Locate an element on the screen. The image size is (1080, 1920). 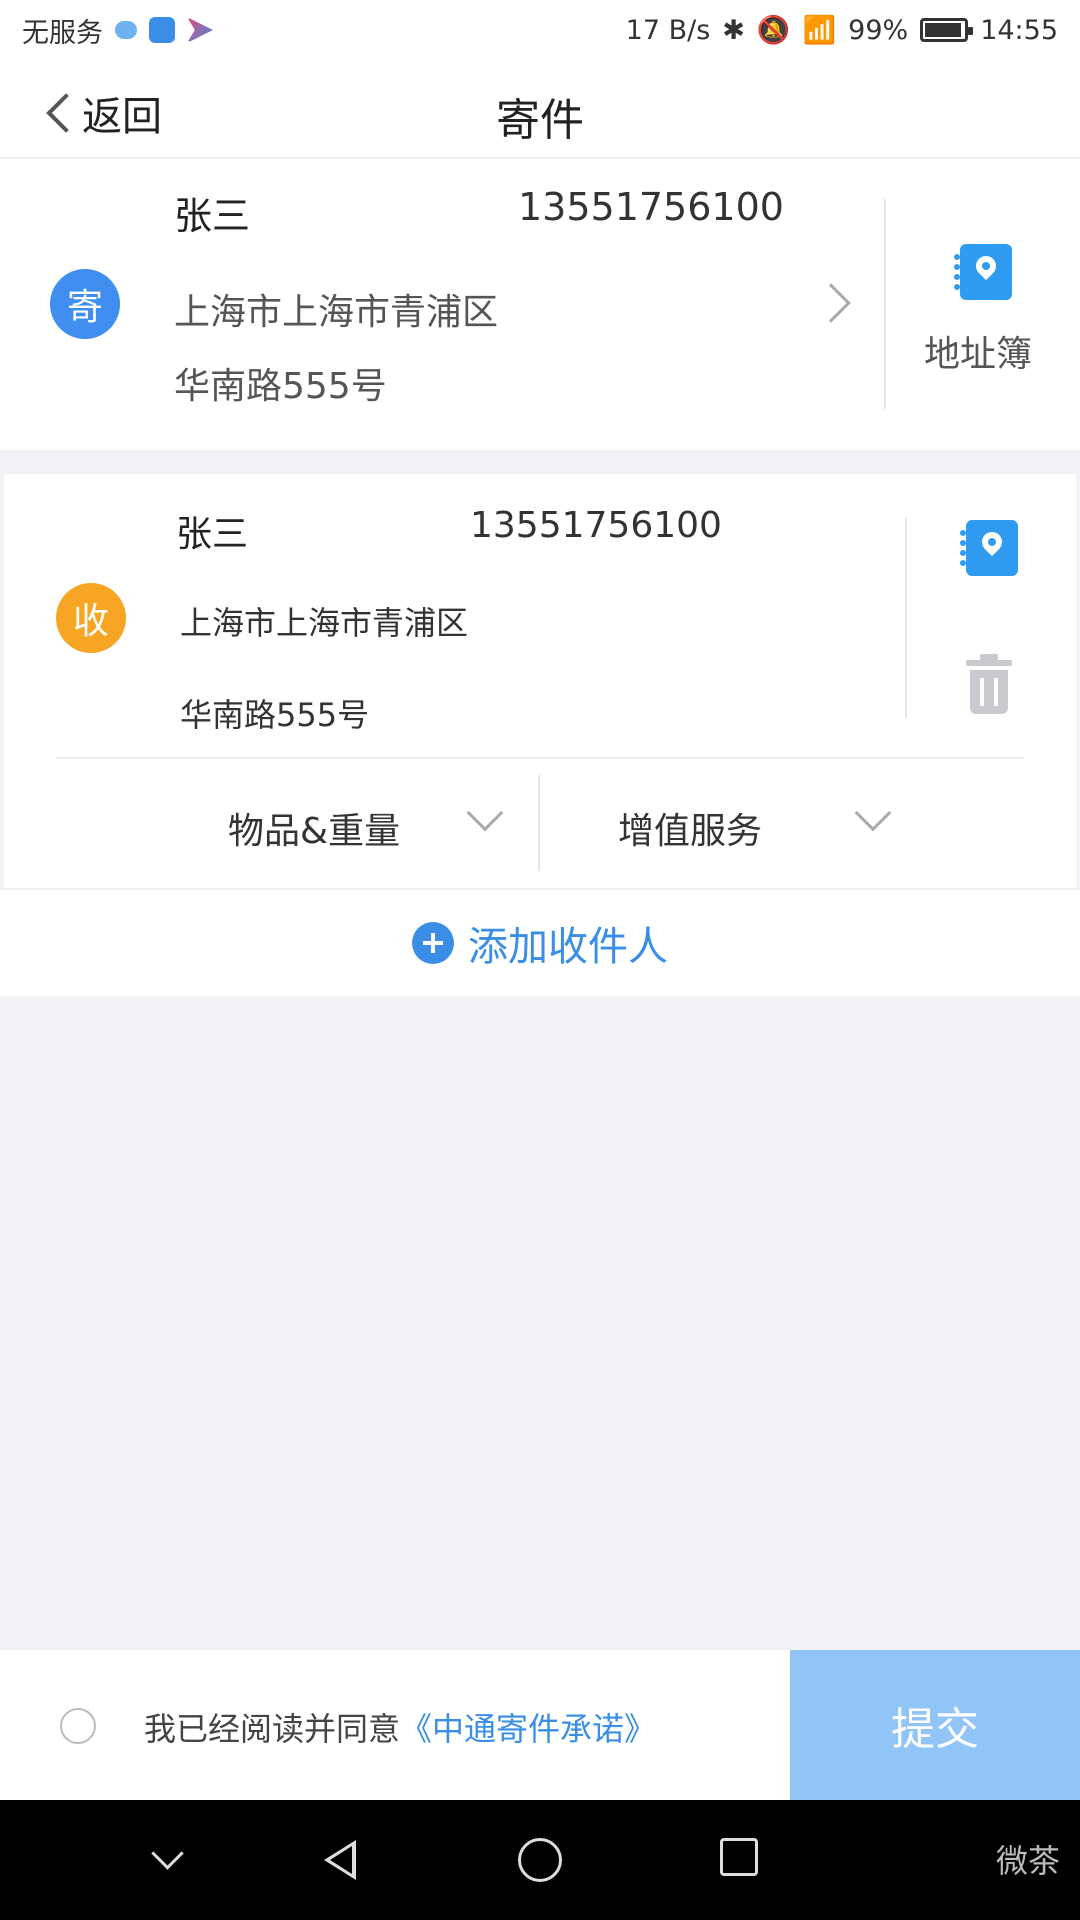
bottom-bar: 我已经阅读并同意《中通寄件承诺》 提交 is located at coordinates (540, 1725).